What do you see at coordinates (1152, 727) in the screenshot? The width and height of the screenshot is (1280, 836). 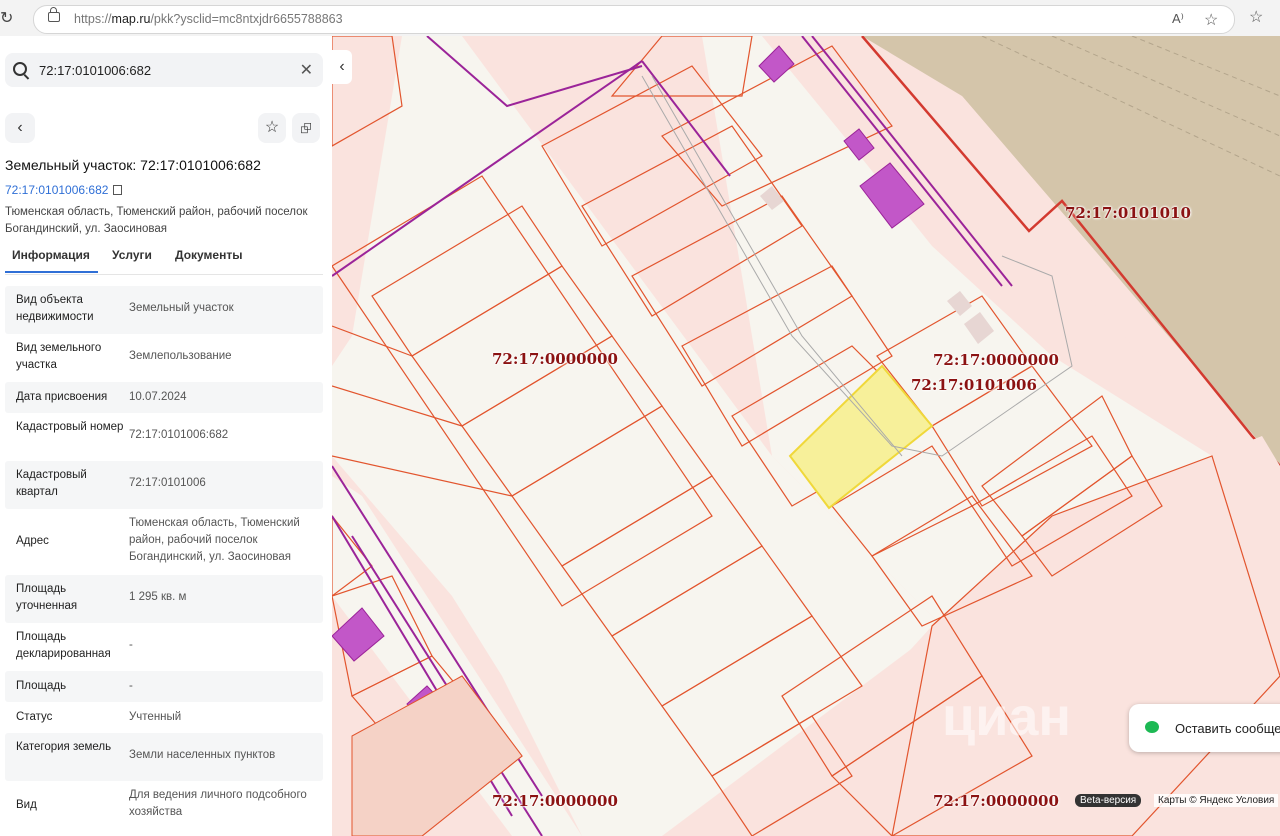 I see `chat-icon` at bounding box center [1152, 727].